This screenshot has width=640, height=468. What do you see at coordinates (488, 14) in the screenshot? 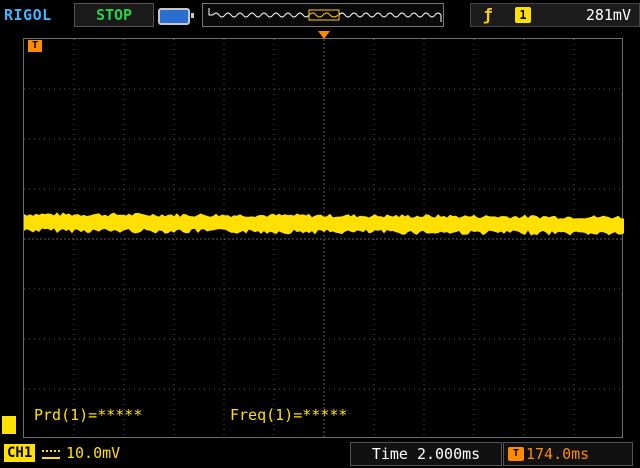
I see `rising-edge-icon: ƒ` at bounding box center [488, 14].